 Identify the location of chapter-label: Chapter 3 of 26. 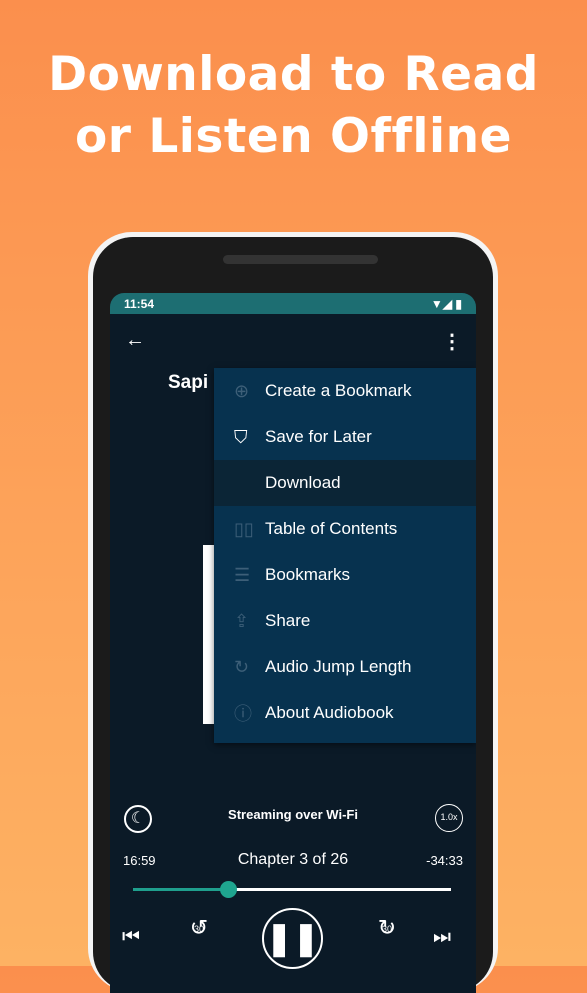
(293, 859).